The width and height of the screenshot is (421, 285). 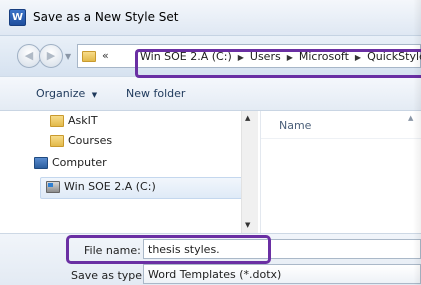 What do you see at coordinates (105, 55) in the screenshot?
I see `overflow-chevron-icon: «` at bounding box center [105, 55].